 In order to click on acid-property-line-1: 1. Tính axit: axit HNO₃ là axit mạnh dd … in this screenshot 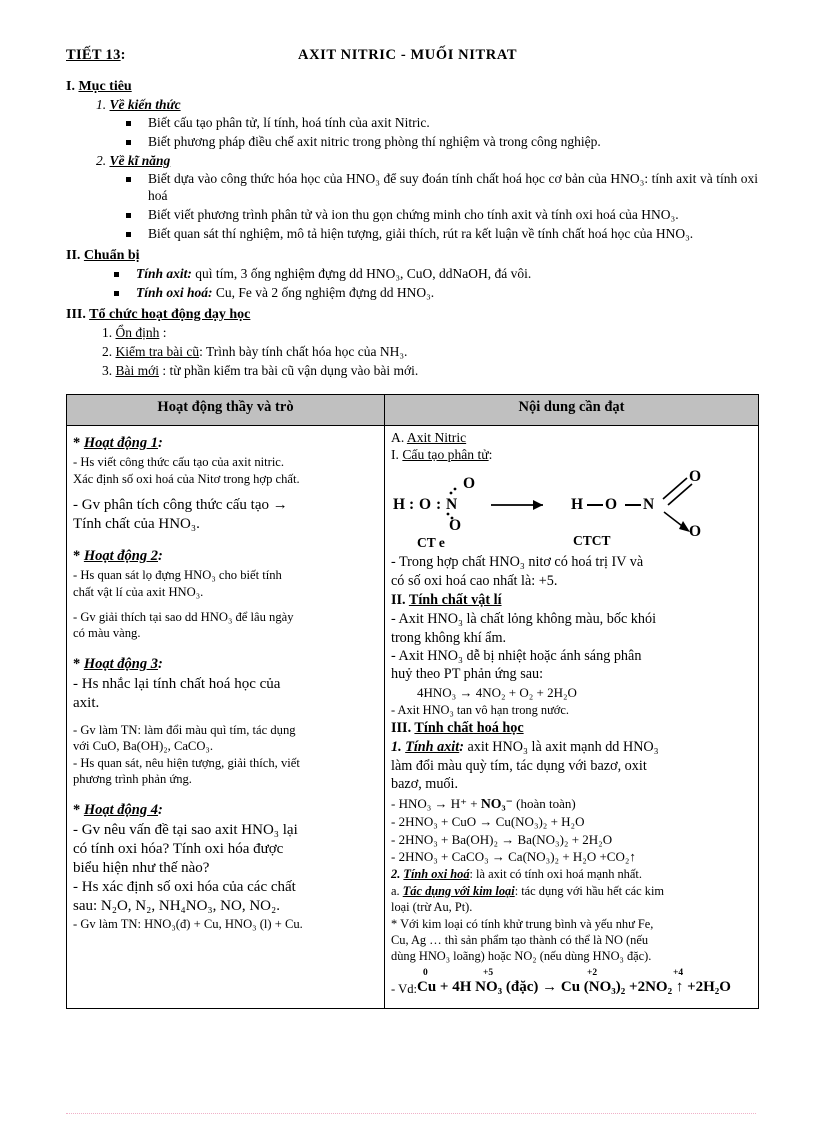, I will do `click(572, 747)`.